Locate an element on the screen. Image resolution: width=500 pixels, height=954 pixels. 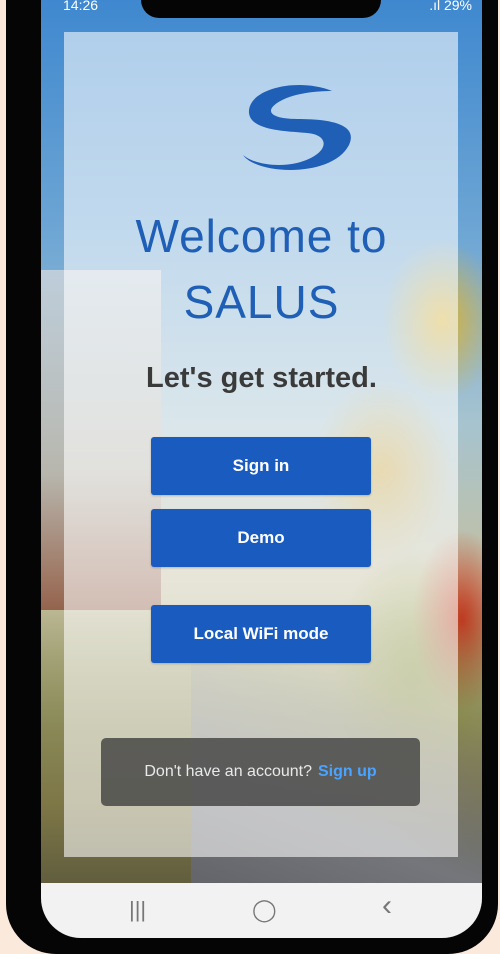
sign-in-button: Sign in is located at coordinates (261, 466).